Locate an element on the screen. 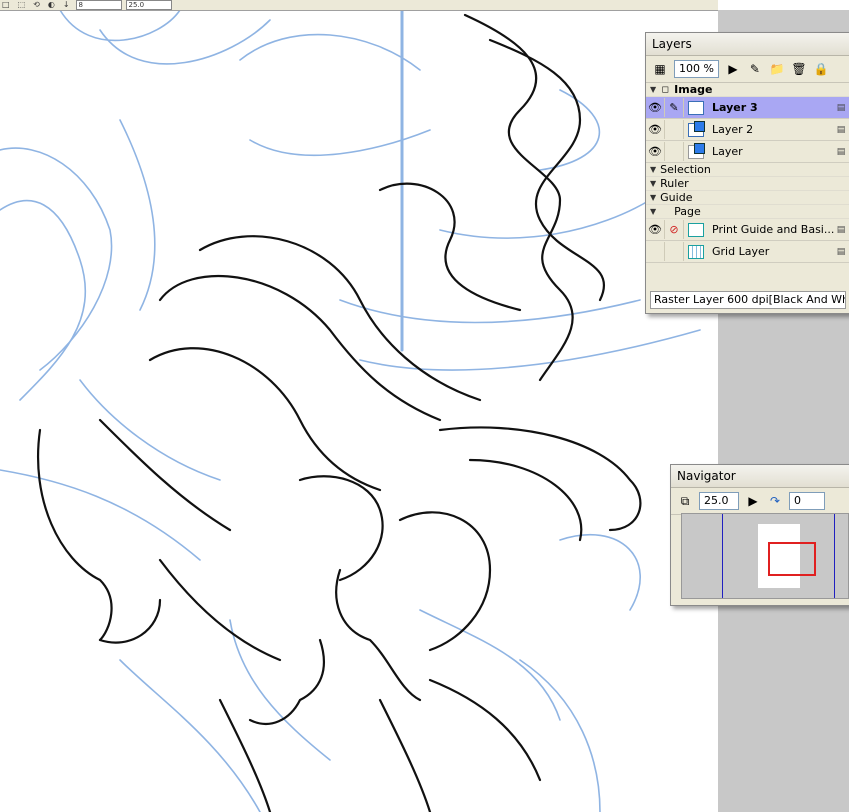  navigator-zoom-field: 25.0 is located at coordinates (719, 501).